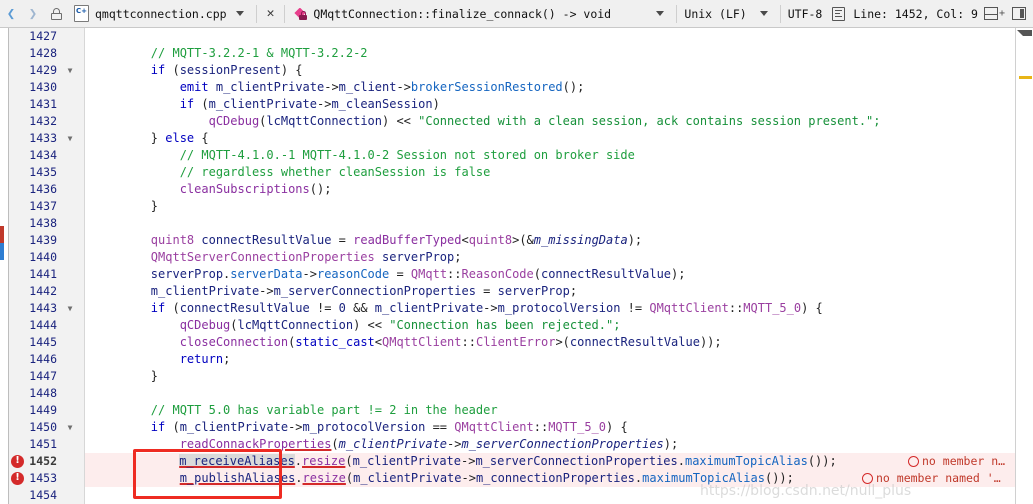 The height and width of the screenshot is (504, 1033). Describe the element at coordinates (11, 14) in the screenshot. I see `navigate-back-icon: ❮` at that location.